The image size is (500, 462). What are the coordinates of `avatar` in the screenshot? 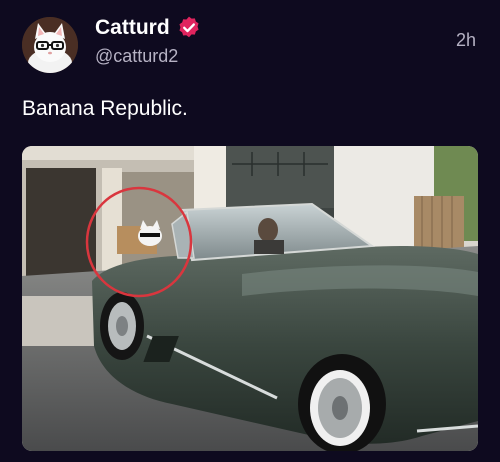 It's located at (50, 45).